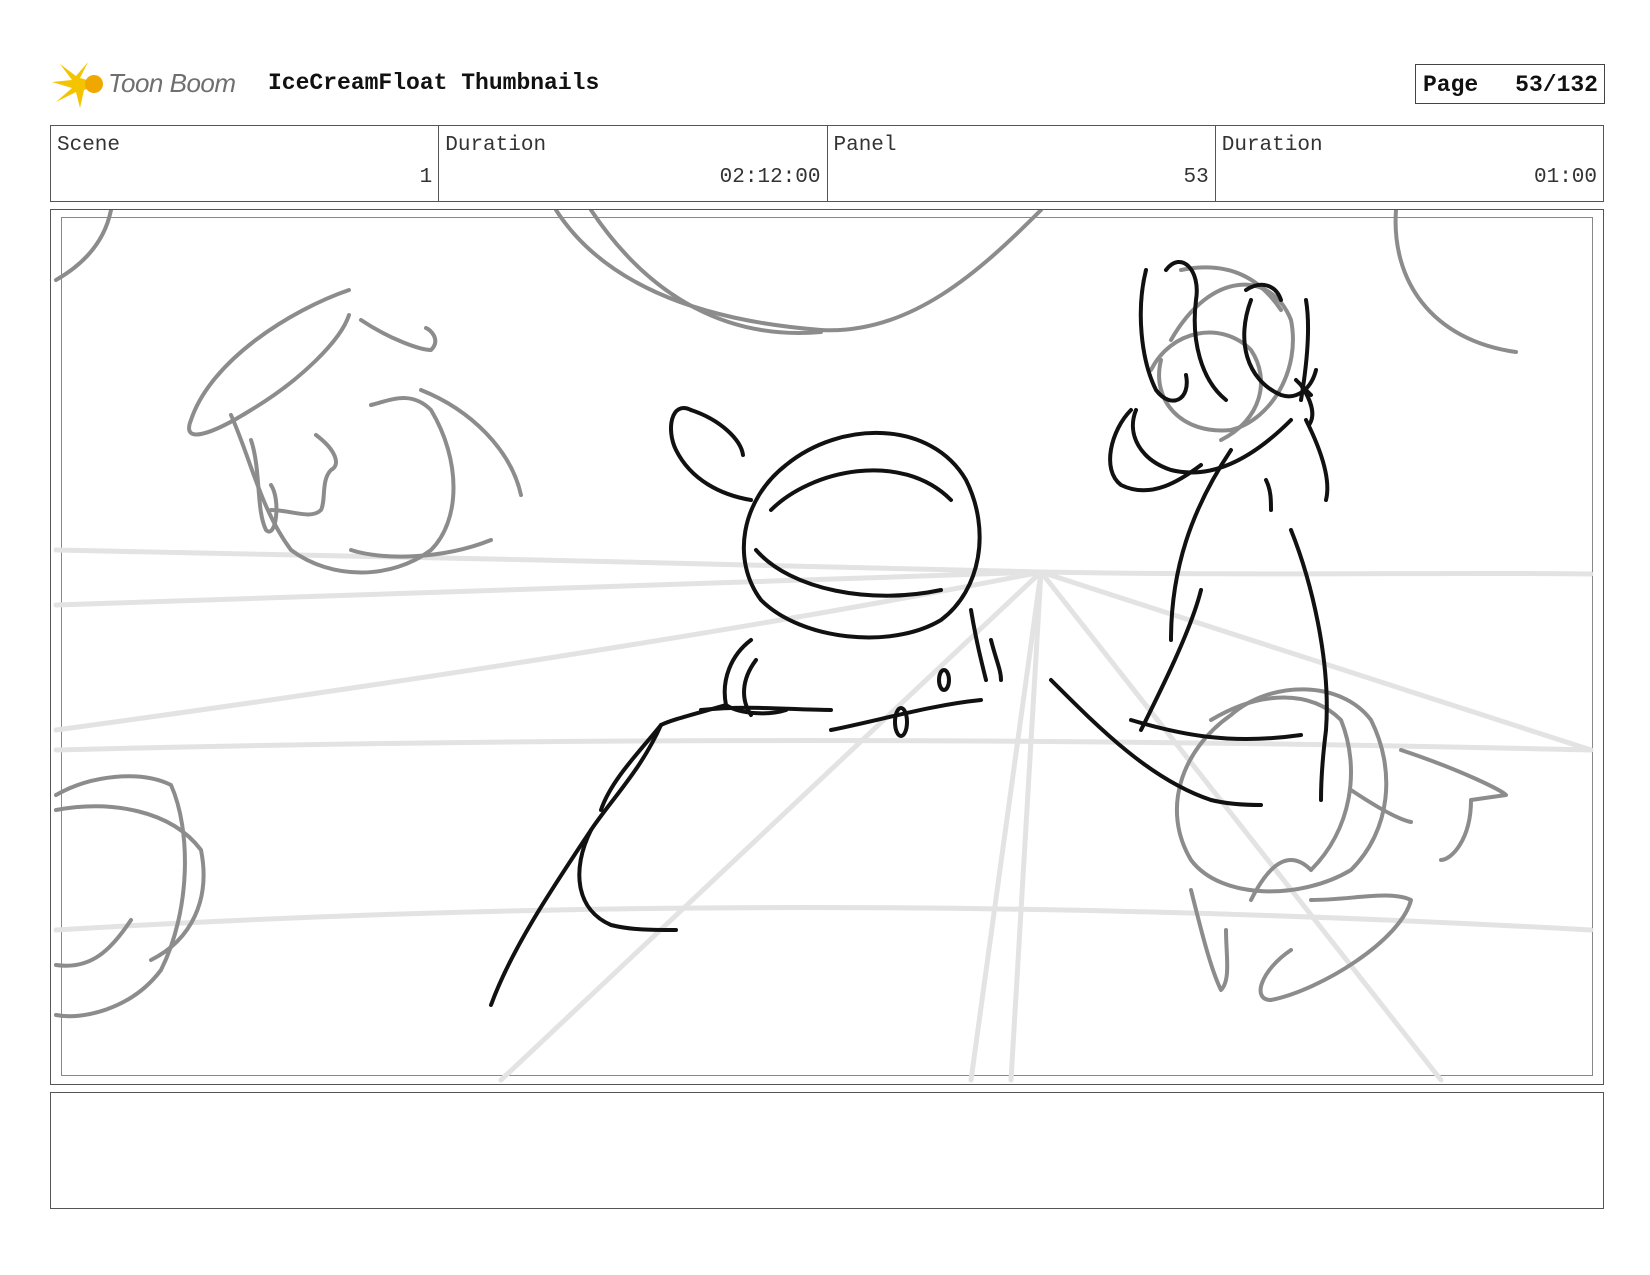 This screenshot has width=1650, height=1275. I want to click on panel-label: Panel, so click(865, 145).